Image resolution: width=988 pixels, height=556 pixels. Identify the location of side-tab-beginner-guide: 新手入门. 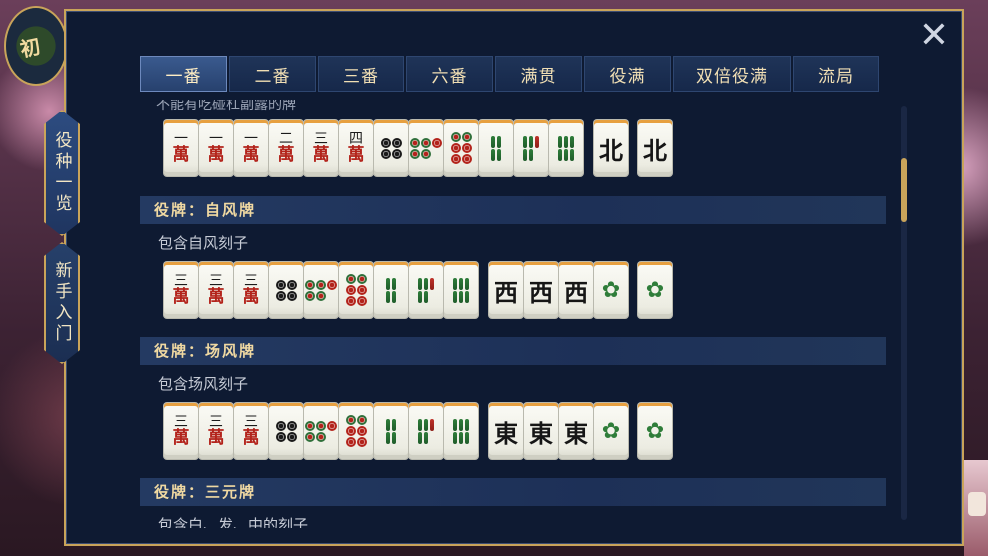
(62, 303).